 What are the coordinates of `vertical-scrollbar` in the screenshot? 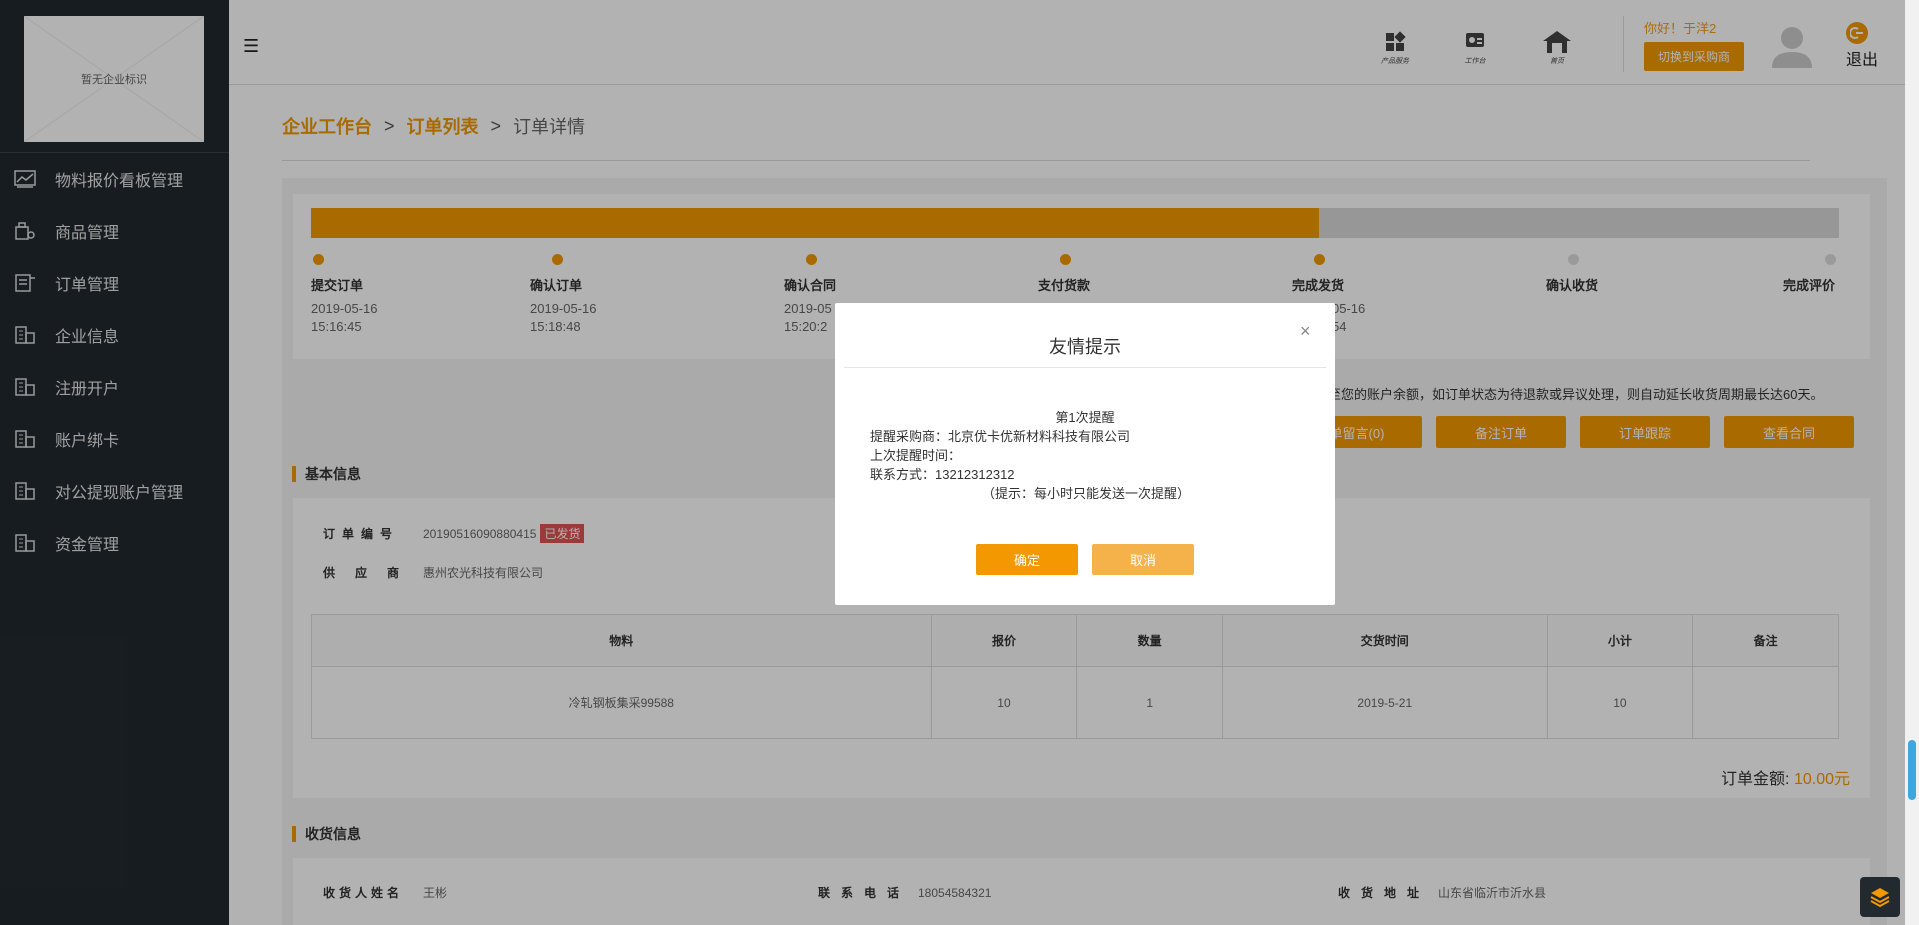 It's located at (1912, 462).